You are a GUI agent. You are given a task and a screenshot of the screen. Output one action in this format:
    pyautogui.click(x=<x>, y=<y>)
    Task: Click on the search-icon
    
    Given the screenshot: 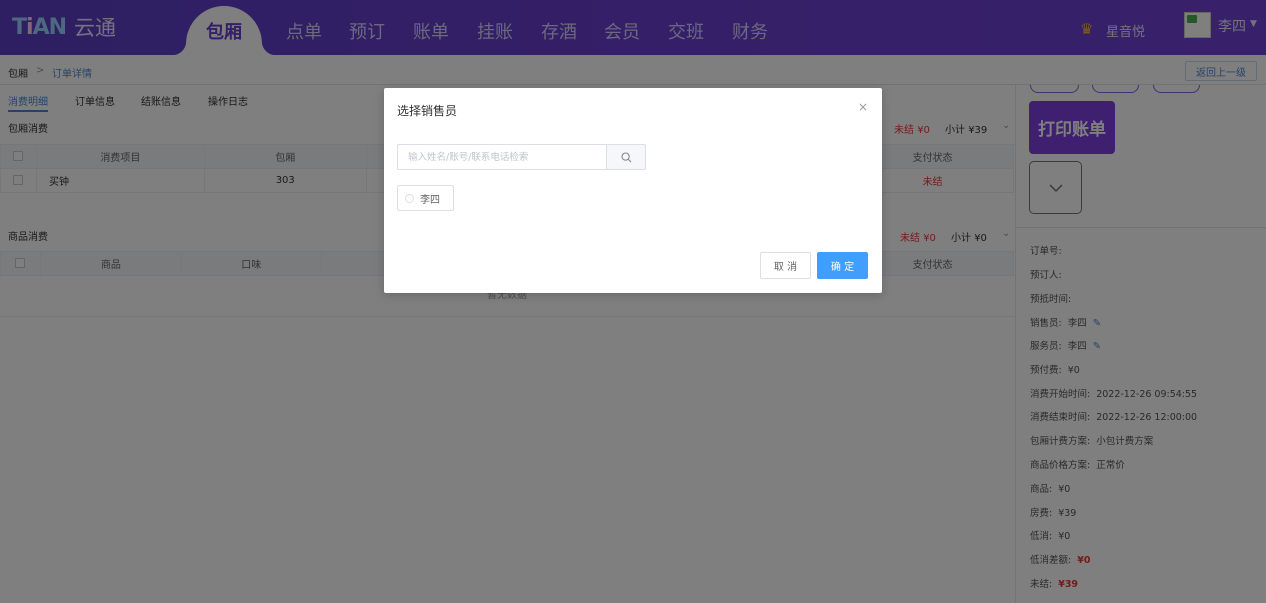 What is the action you would take?
    pyautogui.click(x=625, y=156)
    